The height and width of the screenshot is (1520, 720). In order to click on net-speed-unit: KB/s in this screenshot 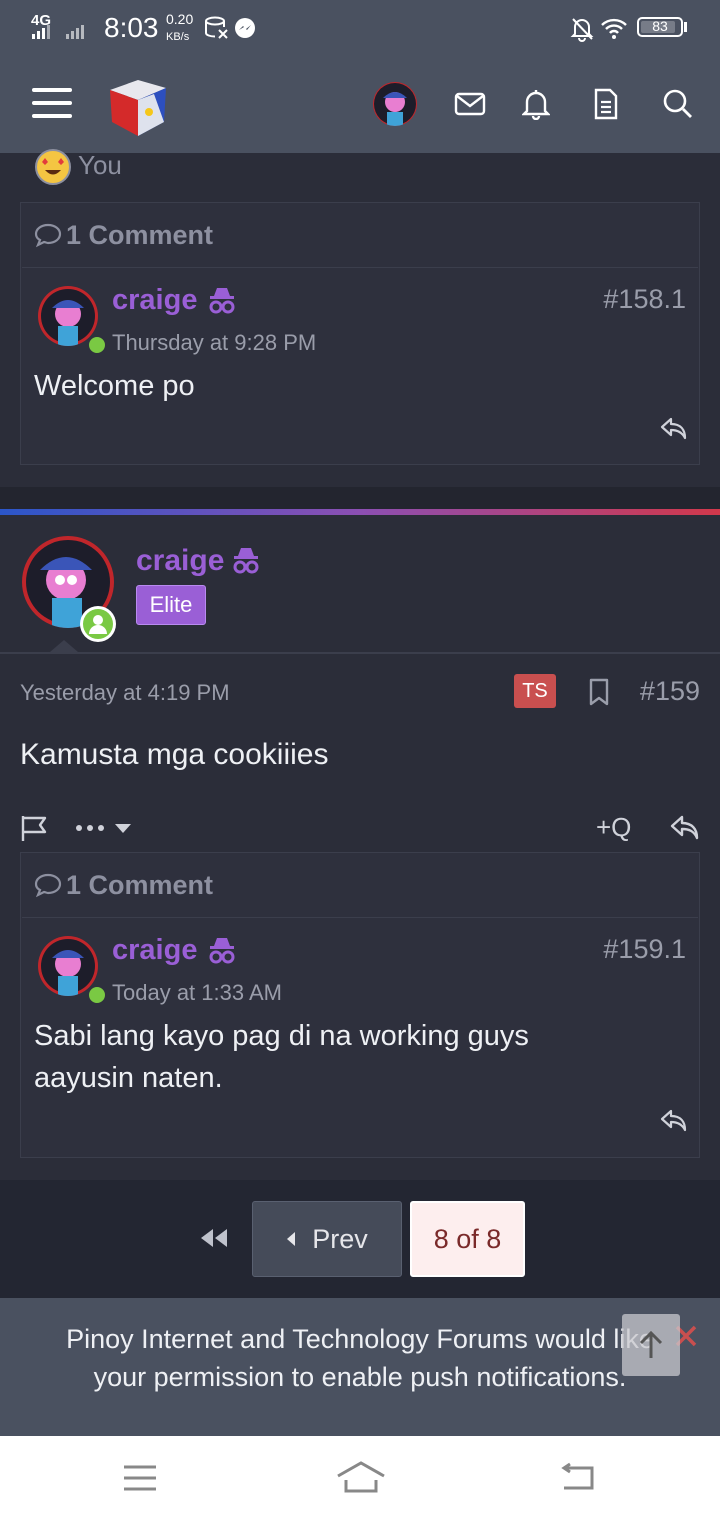, I will do `click(178, 37)`.